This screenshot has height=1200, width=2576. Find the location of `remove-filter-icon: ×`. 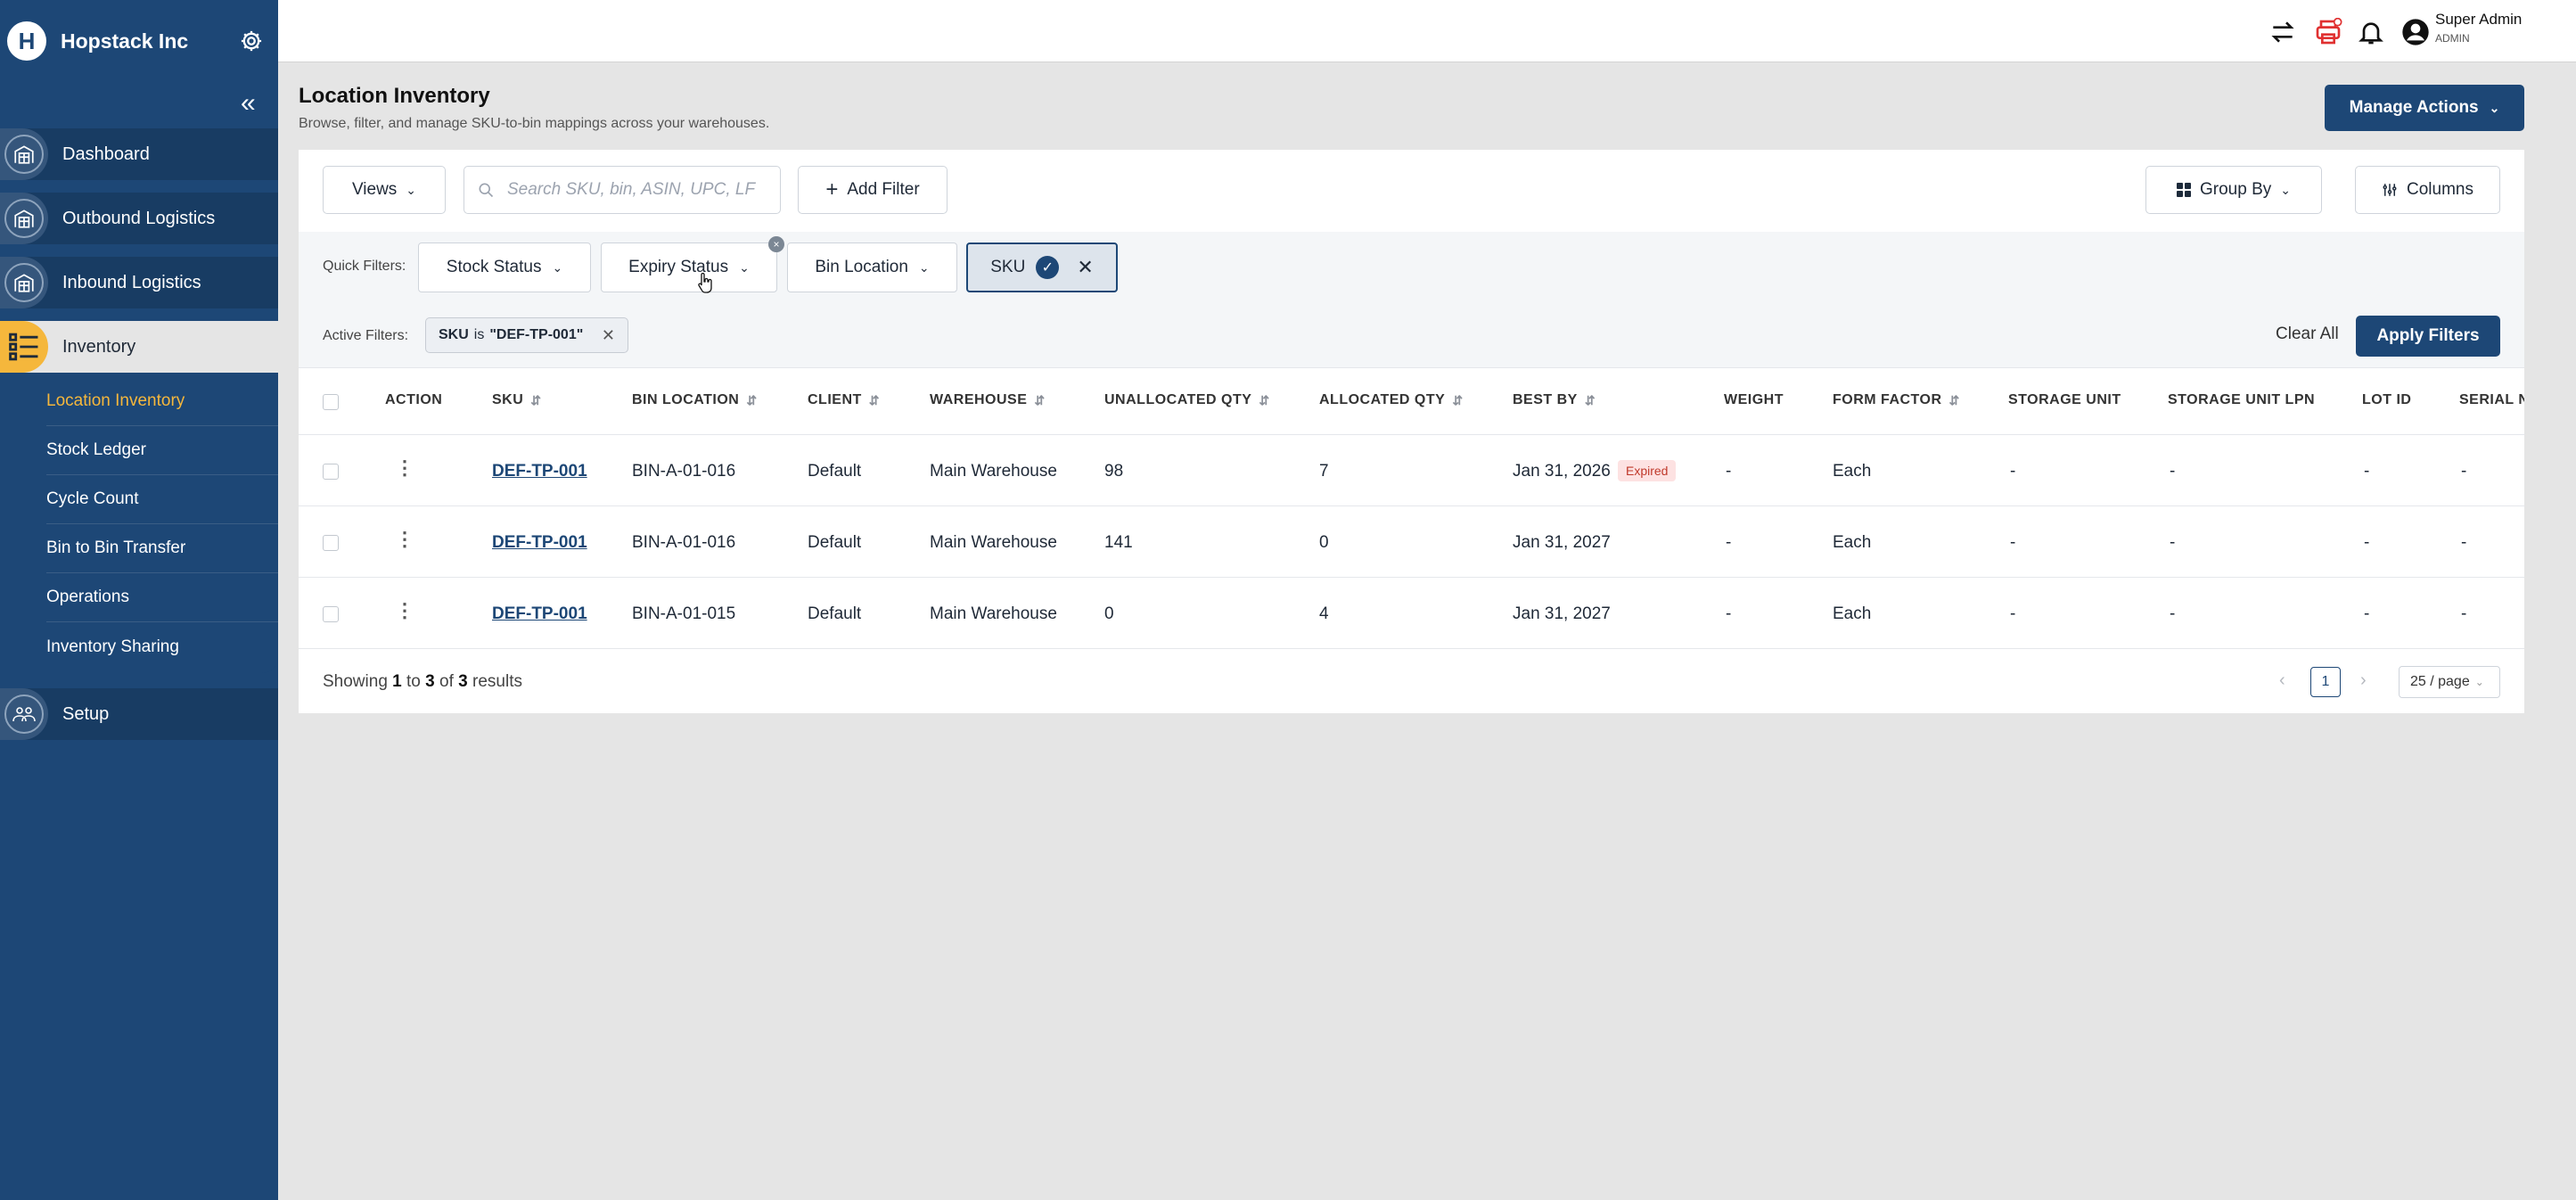

remove-filter-icon: × is located at coordinates (776, 244).